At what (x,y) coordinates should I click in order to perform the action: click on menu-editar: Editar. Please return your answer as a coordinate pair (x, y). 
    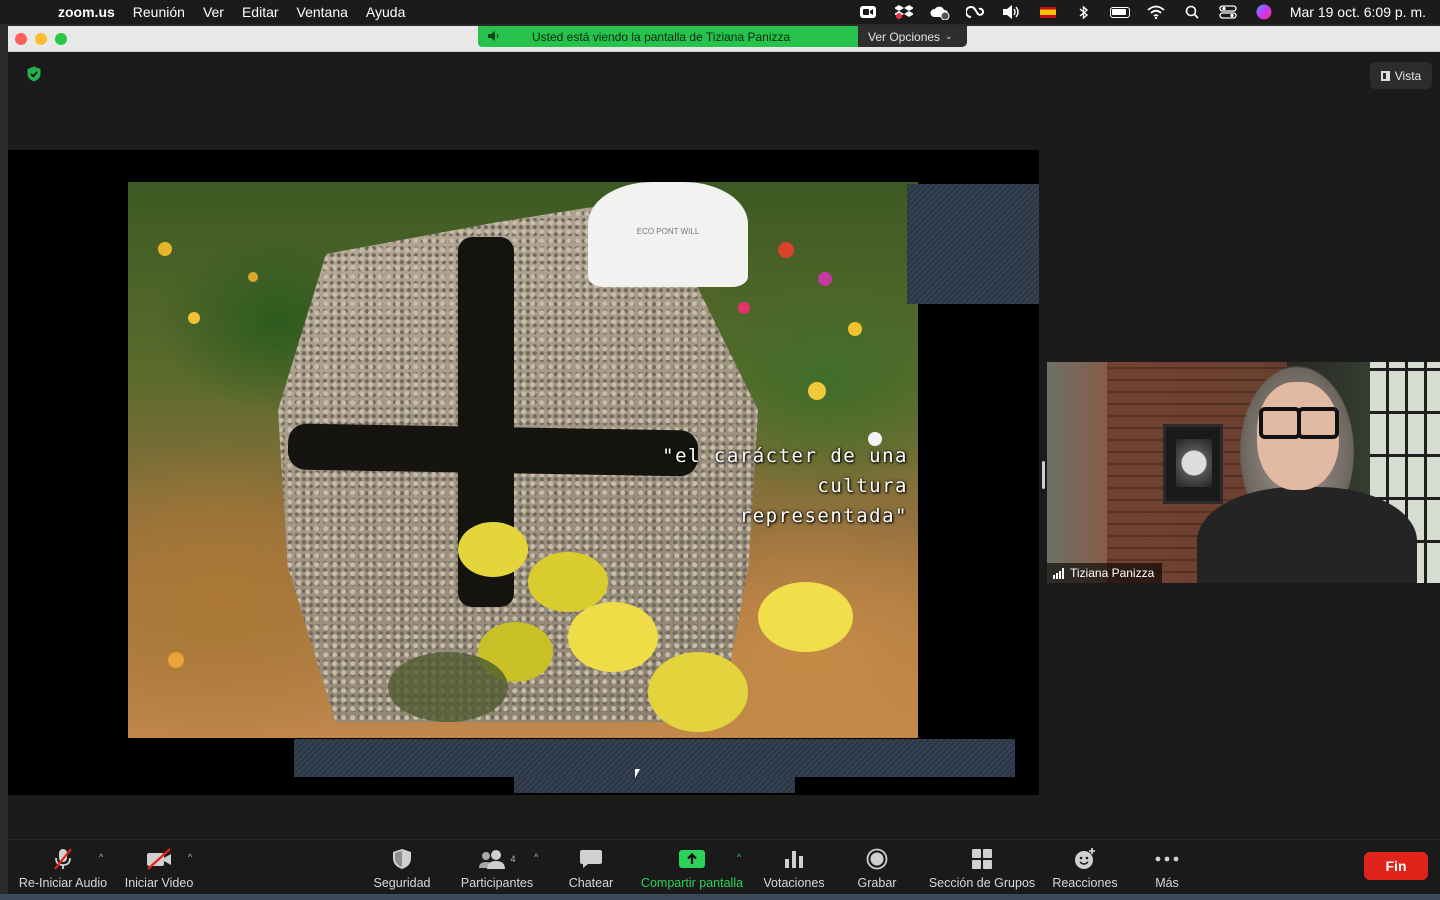
    Looking at the image, I should click on (260, 12).